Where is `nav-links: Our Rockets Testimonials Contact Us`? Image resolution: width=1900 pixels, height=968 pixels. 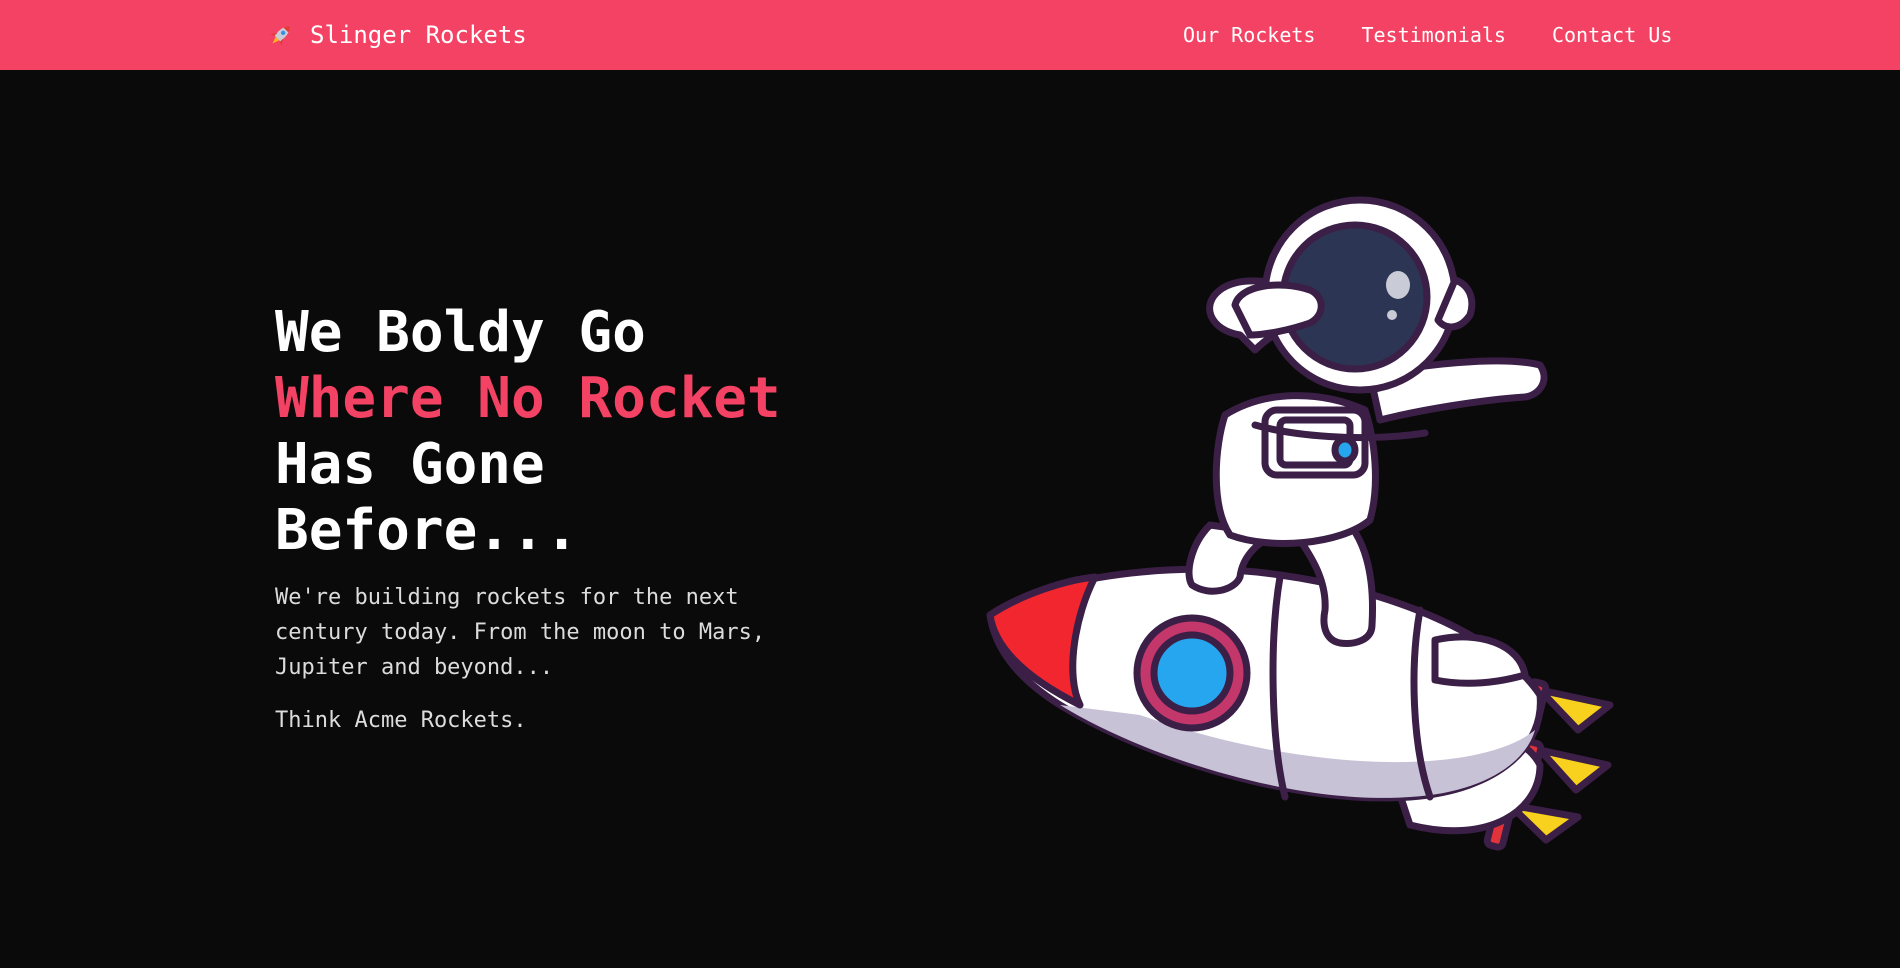 nav-links: Our Rockets Testimonials Contact Us is located at coordinates (1427, 35).